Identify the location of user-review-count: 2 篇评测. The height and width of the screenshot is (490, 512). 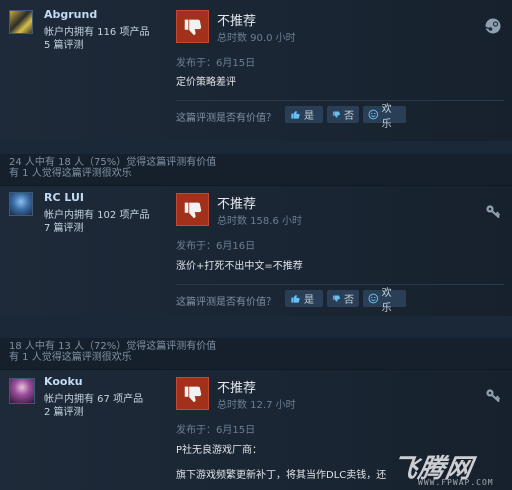
(64, 410).